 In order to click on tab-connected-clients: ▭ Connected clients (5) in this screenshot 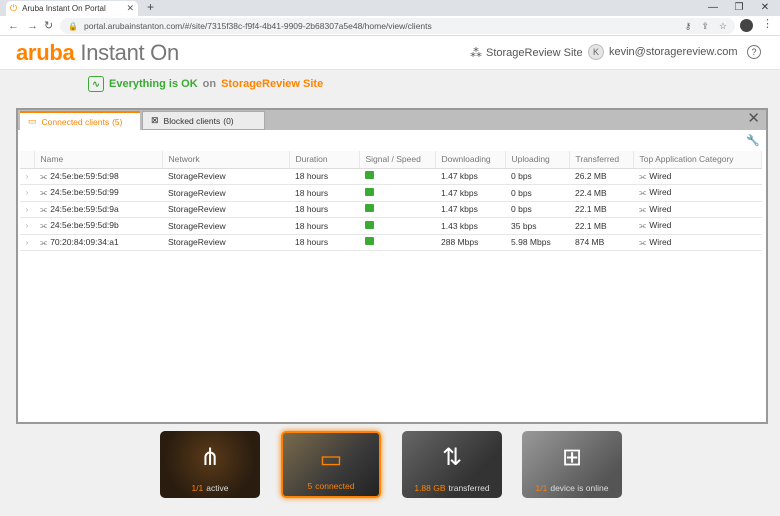, I will do `click(80, 120)`.